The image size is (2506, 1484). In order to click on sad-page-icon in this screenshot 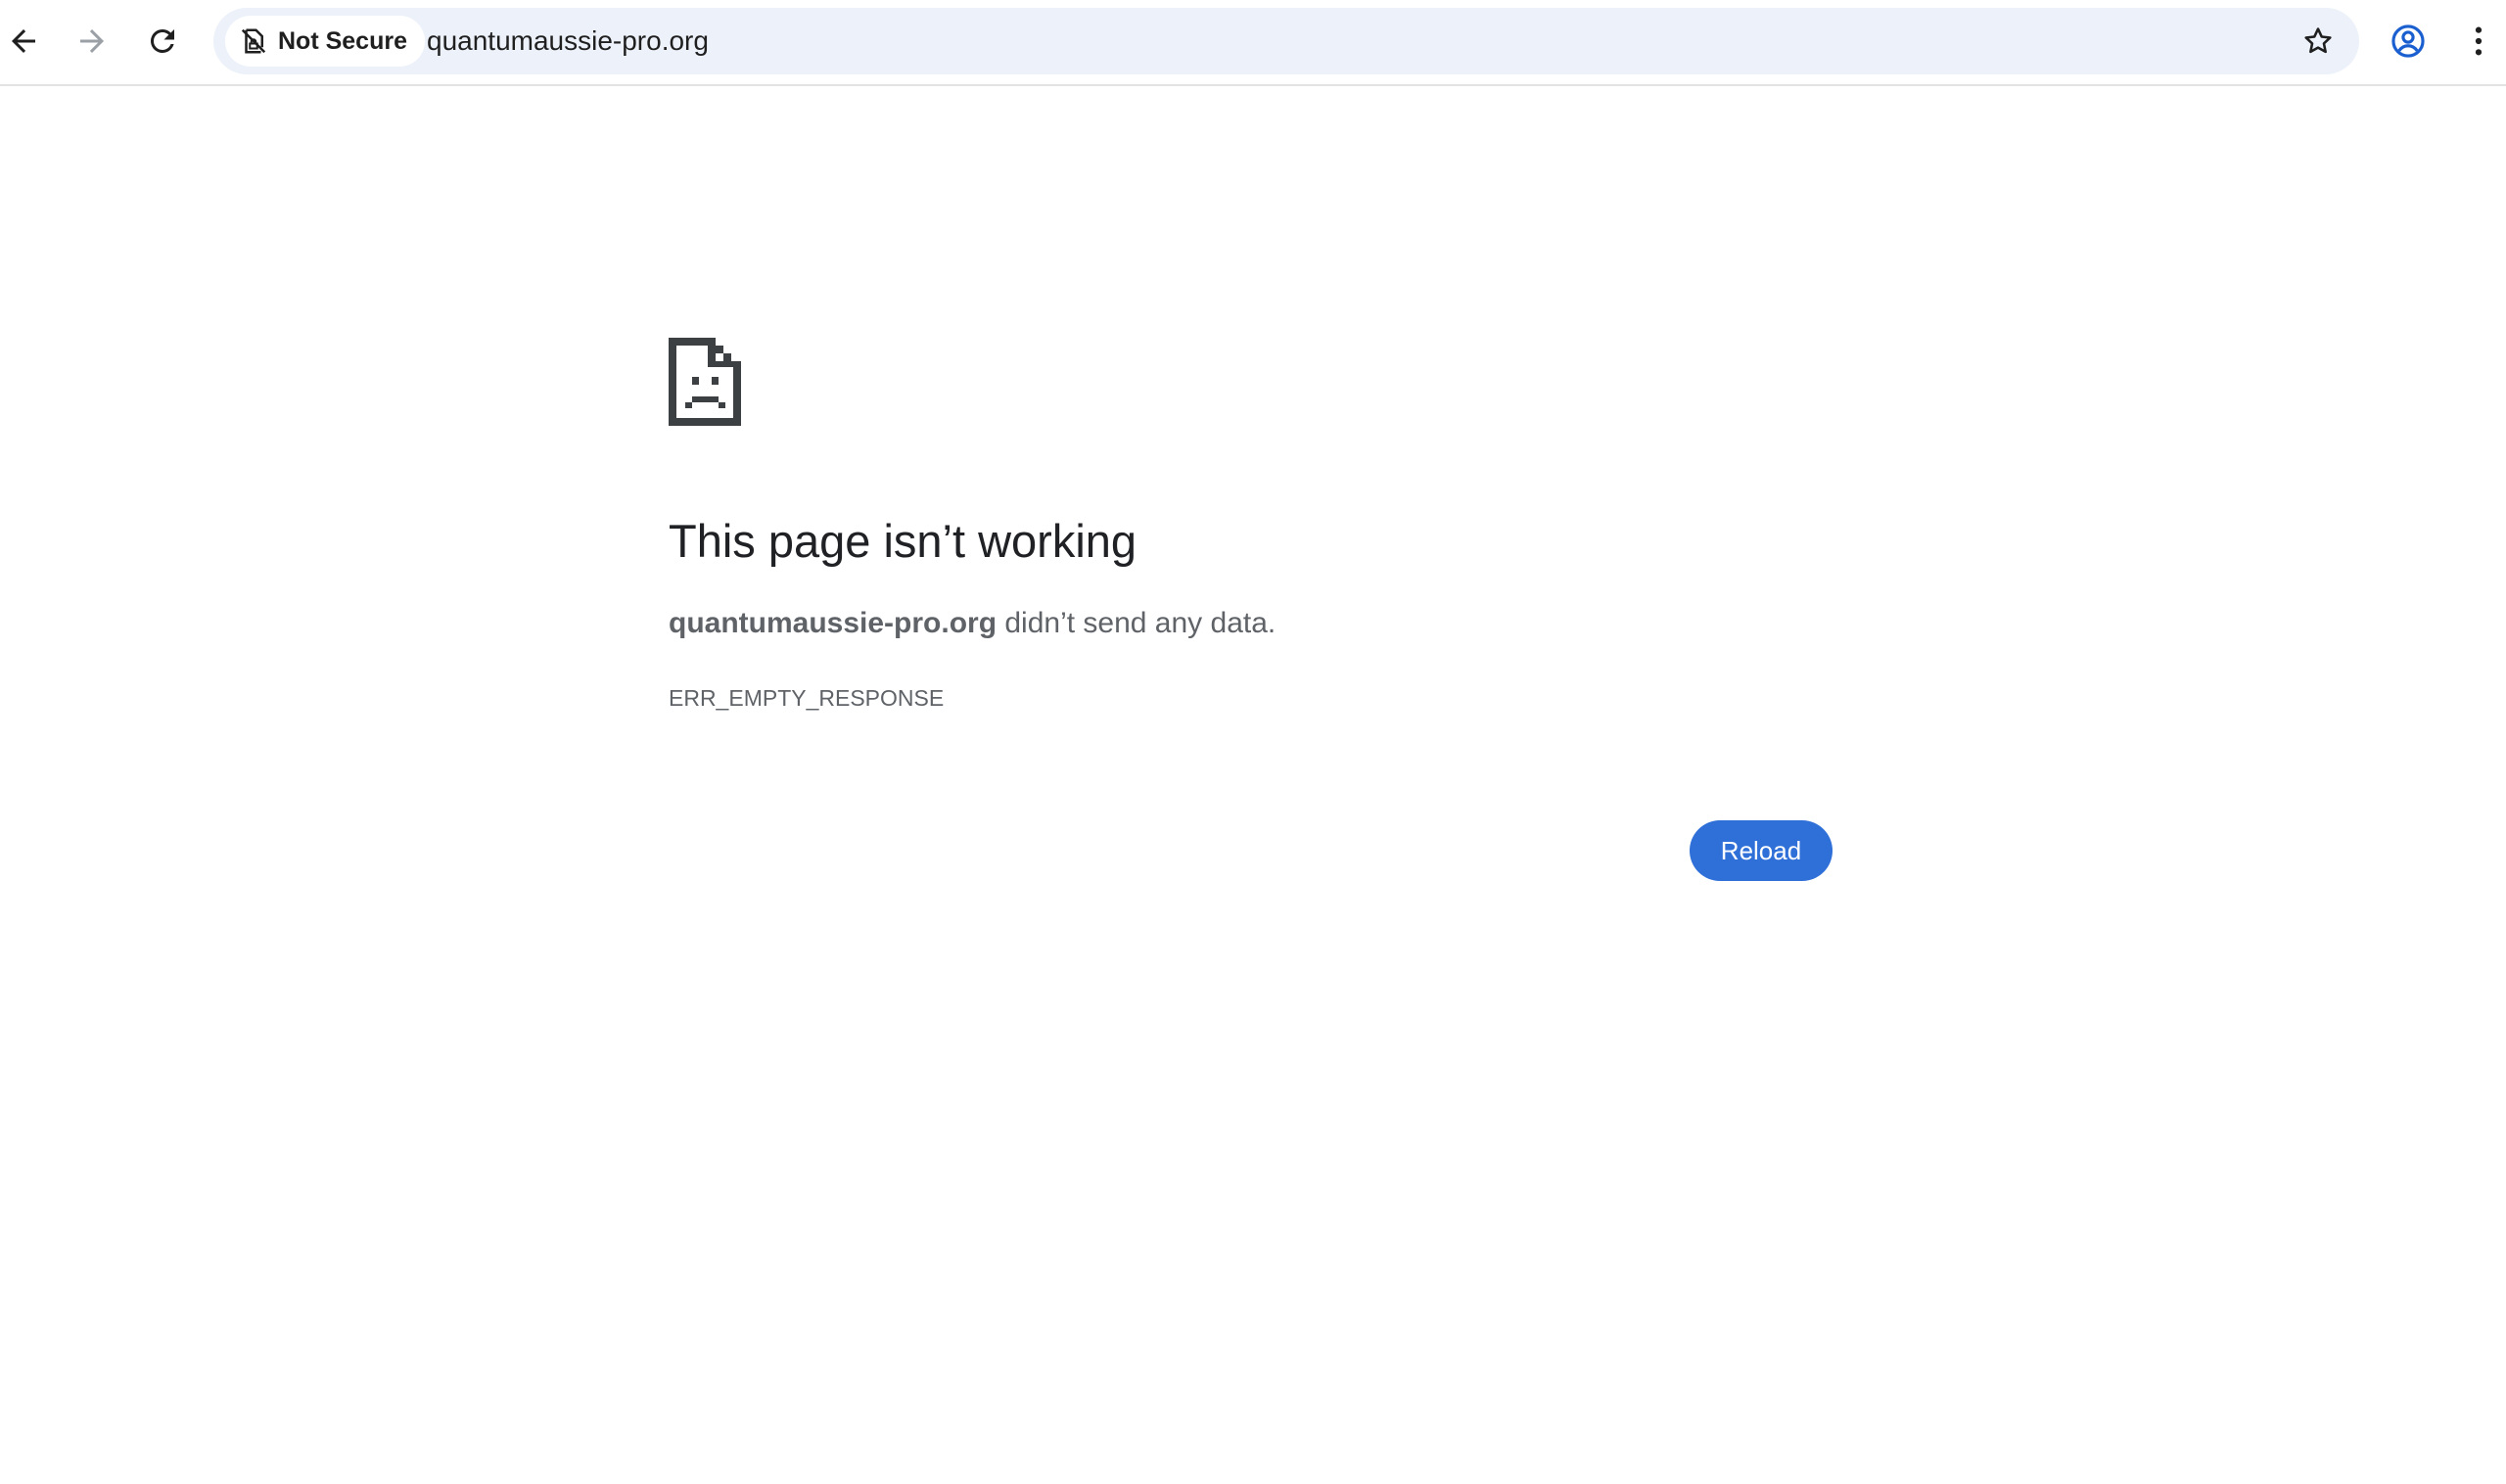, I will do `click(705, 382)`.